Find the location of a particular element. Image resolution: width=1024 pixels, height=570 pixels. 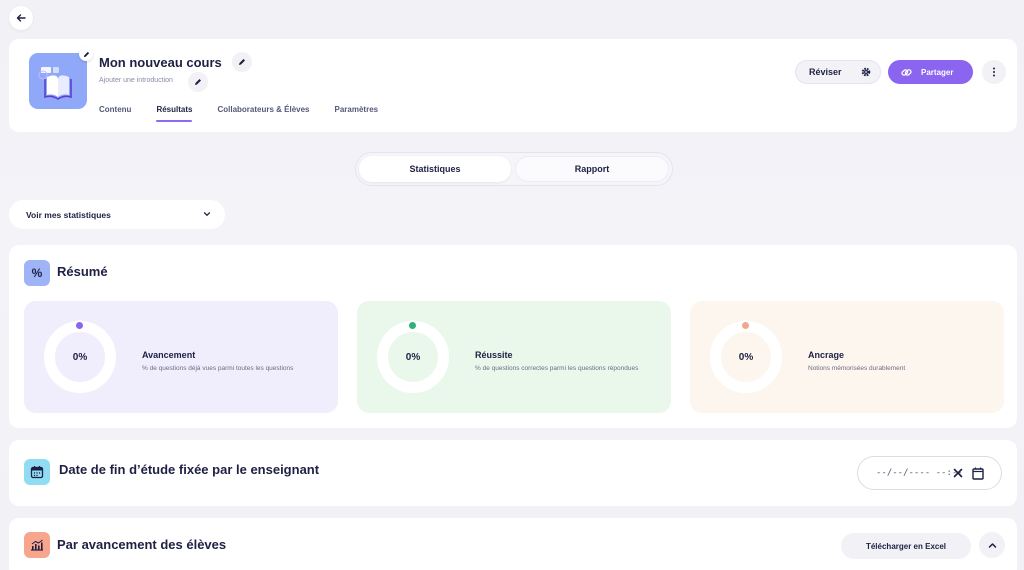

collapse-button is located at coordinates (992, 545).